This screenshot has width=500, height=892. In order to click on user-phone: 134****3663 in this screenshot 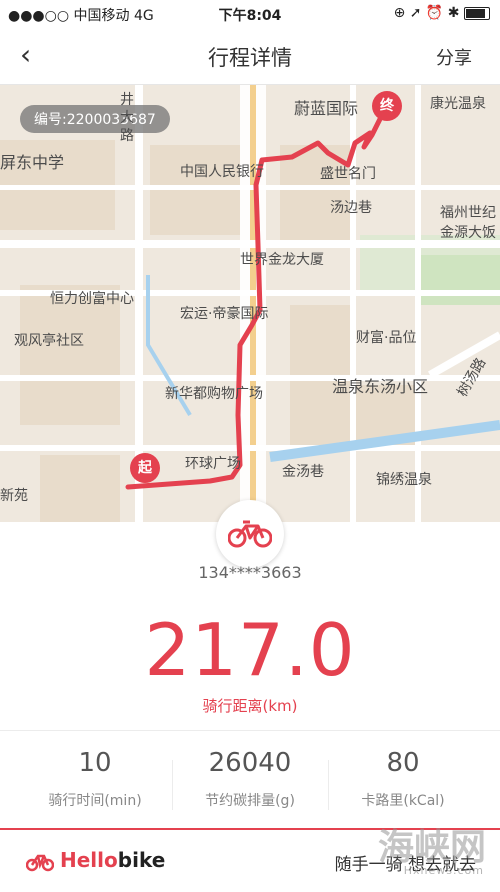, I will do `click(250, 572)`.